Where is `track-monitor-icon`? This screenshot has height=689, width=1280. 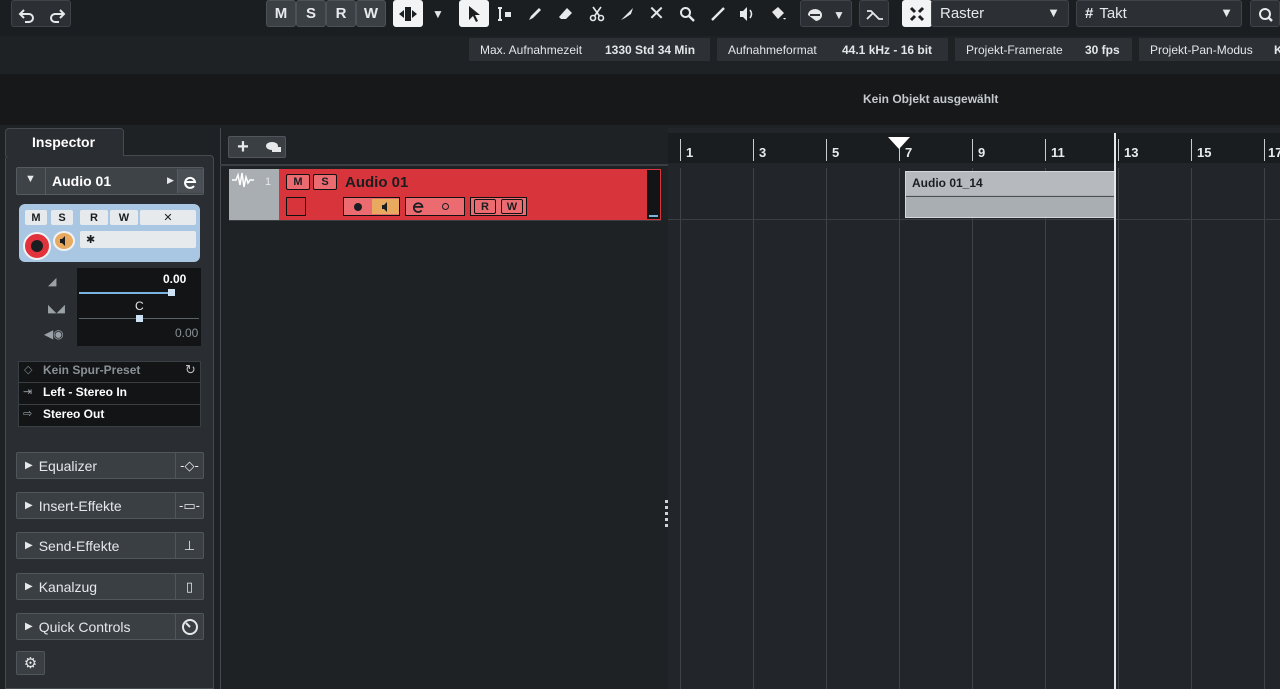 track-monitor-icon is located at coordinates (385, 206).